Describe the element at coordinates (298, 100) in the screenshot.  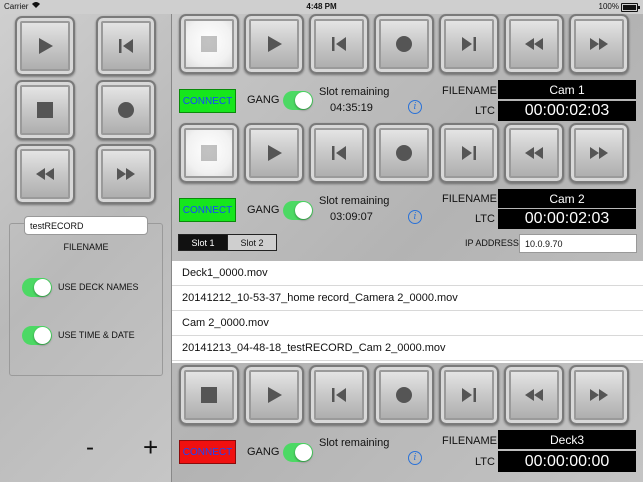
I see `deck1-gang-toggle` at that location.